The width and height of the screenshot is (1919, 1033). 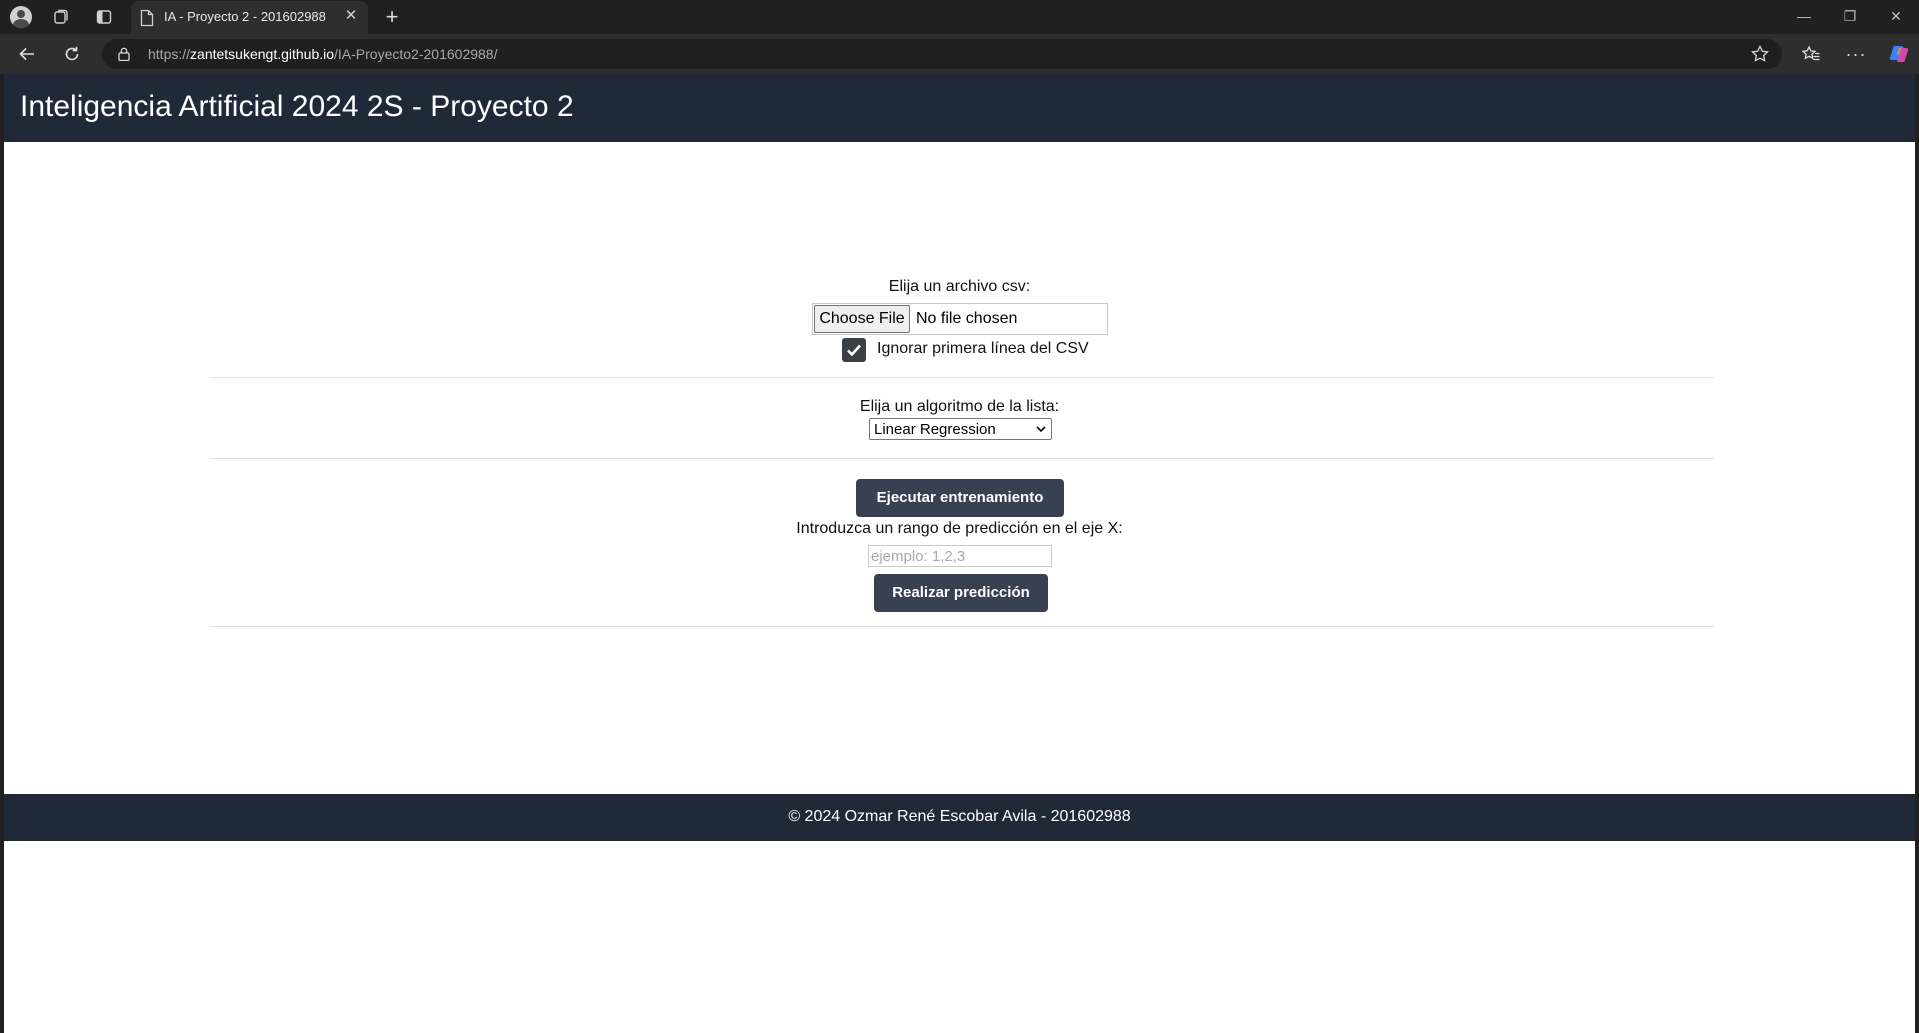 I want to click on favorite-star-icon, so click(x=1760, y=54).